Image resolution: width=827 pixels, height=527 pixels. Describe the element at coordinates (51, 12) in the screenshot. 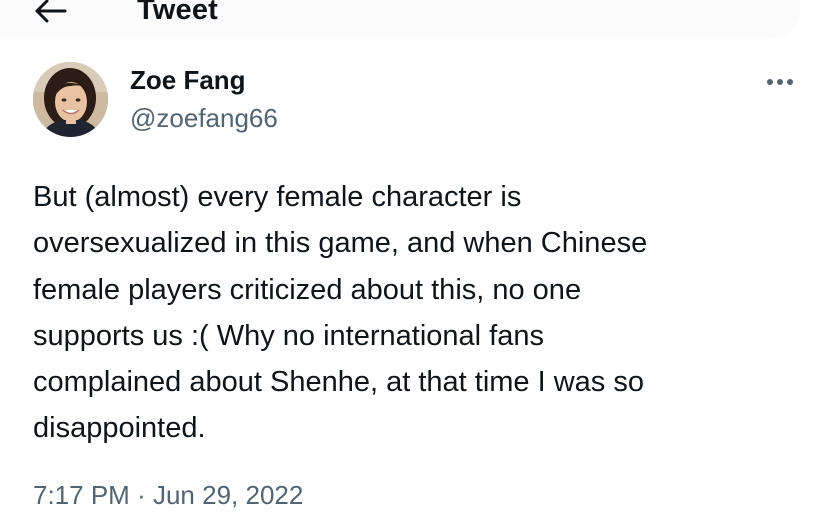

I see `arrow-left-icon` at that location.